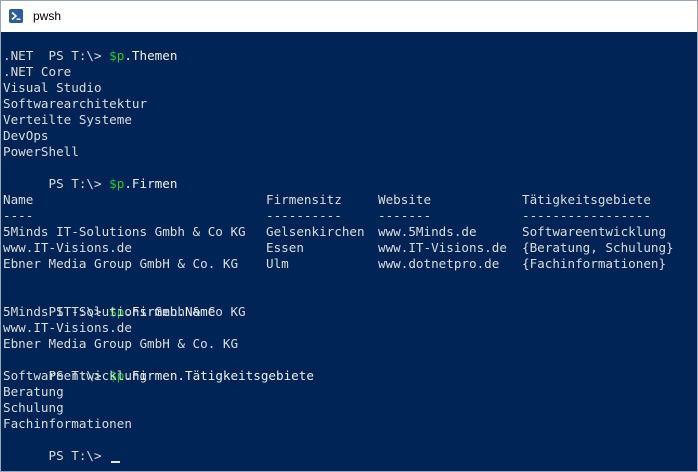 This screenshot has height=472, width=698. What do you see at coordinates (124, 311) in the screenshot?
I see `output-line: 5Minds IT-Solutions Gmbh & Co KG` at bounding box center [124, 311].